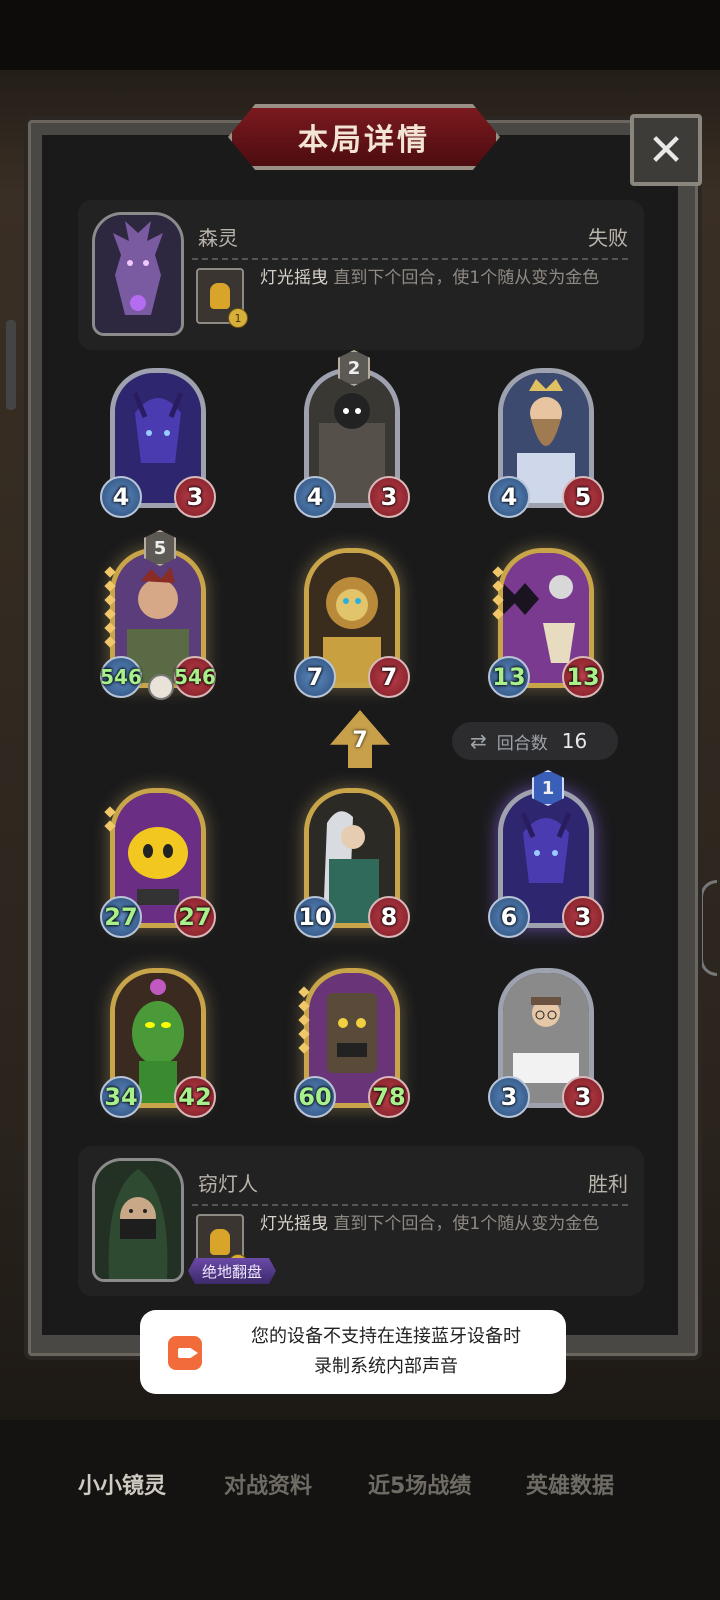 The image size is (720, 1600). What do you see at coordinates (386, 1352) in the screenshot?
I see `toast-message: 您的设备不支持在连接蓝牙设备时 录制系统内部声音` at bounding box center [386, 1352].